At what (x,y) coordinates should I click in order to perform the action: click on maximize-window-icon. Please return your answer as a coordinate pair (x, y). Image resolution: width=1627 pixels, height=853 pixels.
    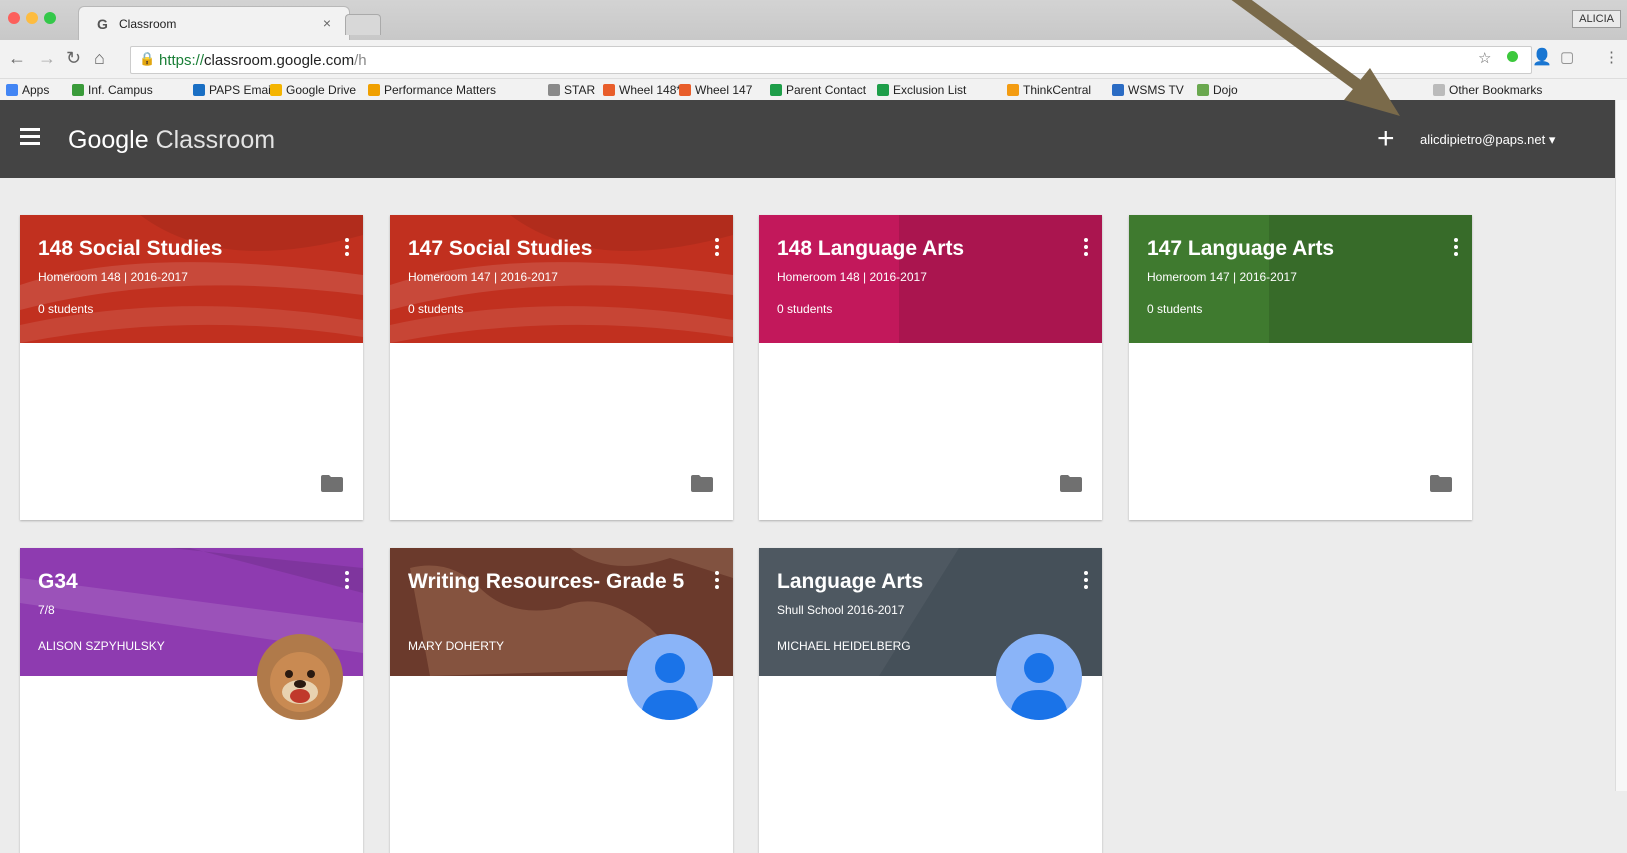
    Looking at the image, I should click on (50, 18).